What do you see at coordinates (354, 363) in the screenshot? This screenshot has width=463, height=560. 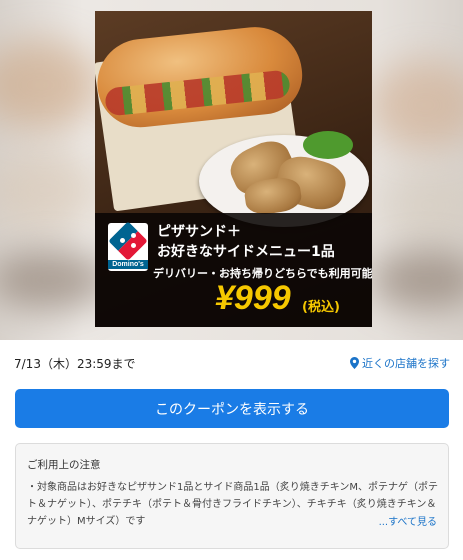 I see `location-pin-icon` at bounding box center [354, 363].